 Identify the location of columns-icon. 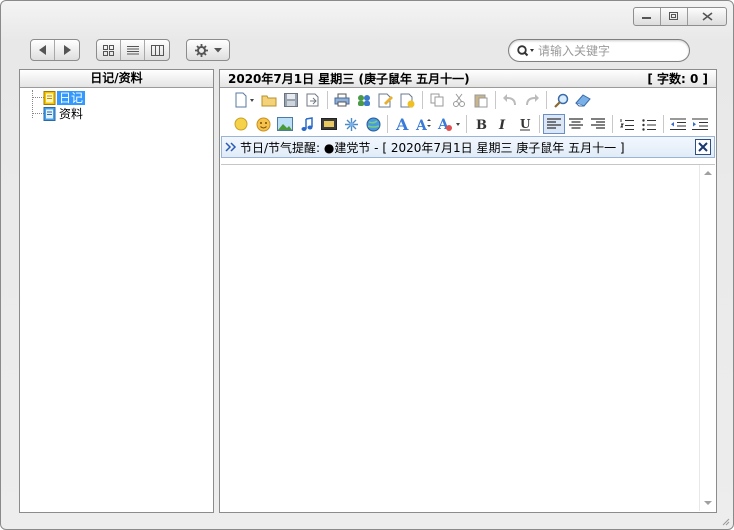
(157, 50).